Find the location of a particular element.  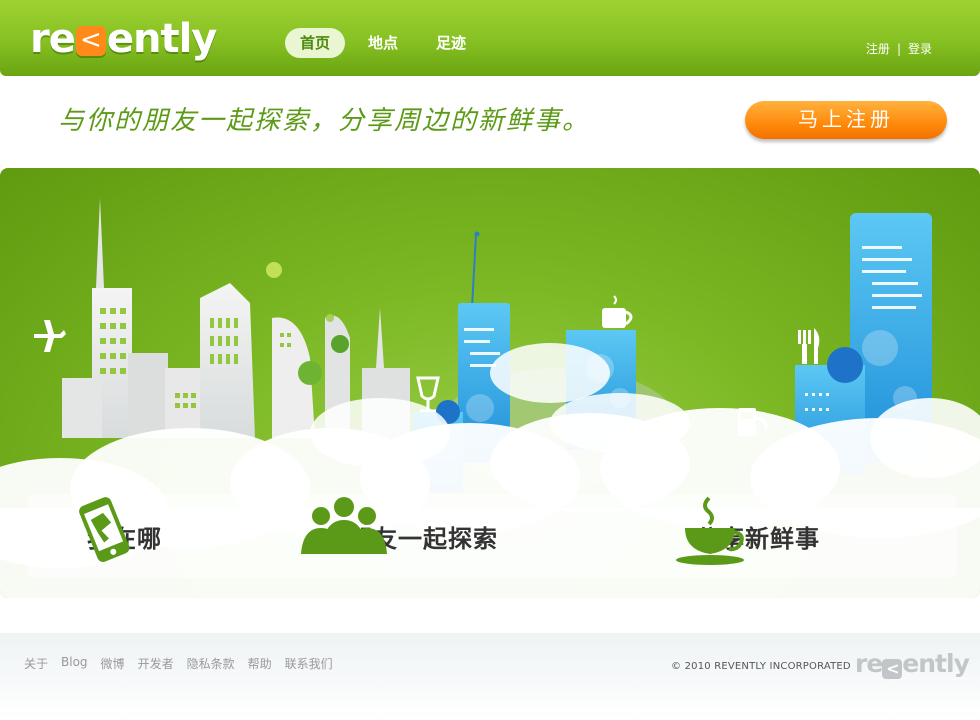

fork-knife-icon is located at coordinates (809, 346).